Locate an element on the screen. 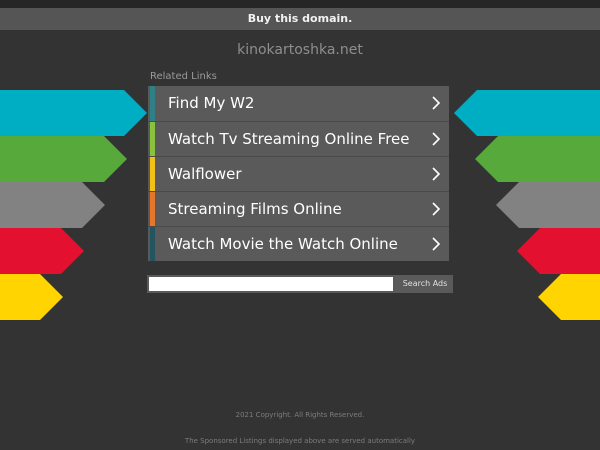  link-watch-movie: Watch Movie the Watch Online is located at coordinates (298, 243).